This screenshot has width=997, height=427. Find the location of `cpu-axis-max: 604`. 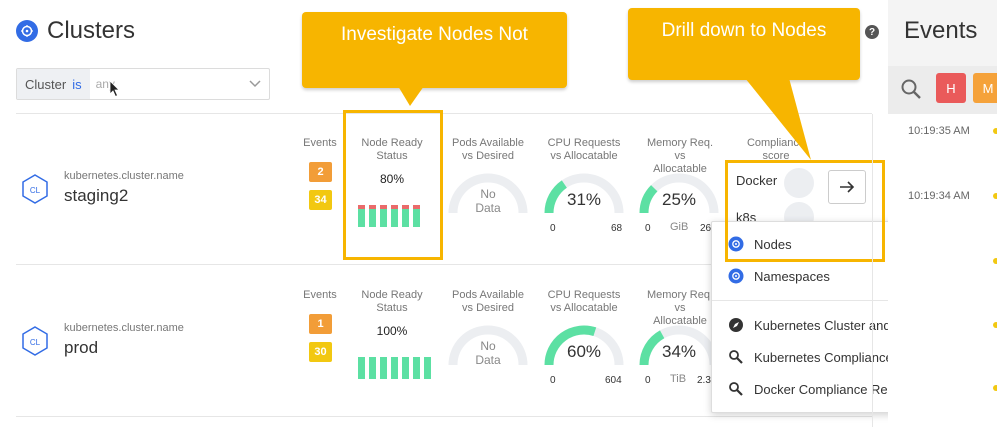

cpu-axis-max: 604 is located at coordinates (613, 380).